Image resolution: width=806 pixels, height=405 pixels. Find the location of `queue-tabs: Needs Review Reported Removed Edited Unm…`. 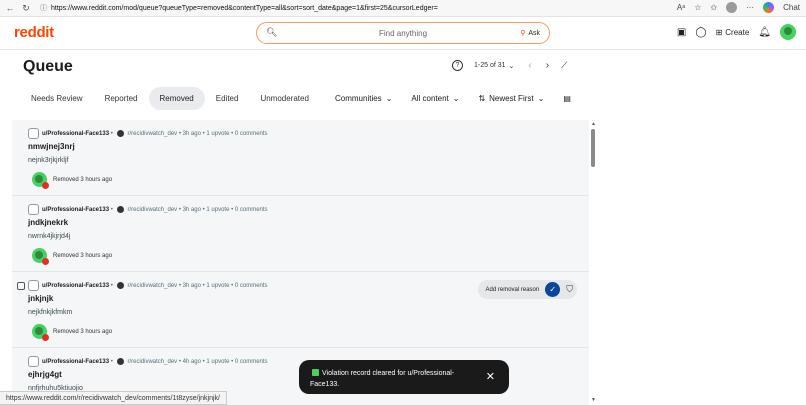

queue-tabs: Needs Review Reported Removed Edited Unm… is located at coordinates (170, 98).